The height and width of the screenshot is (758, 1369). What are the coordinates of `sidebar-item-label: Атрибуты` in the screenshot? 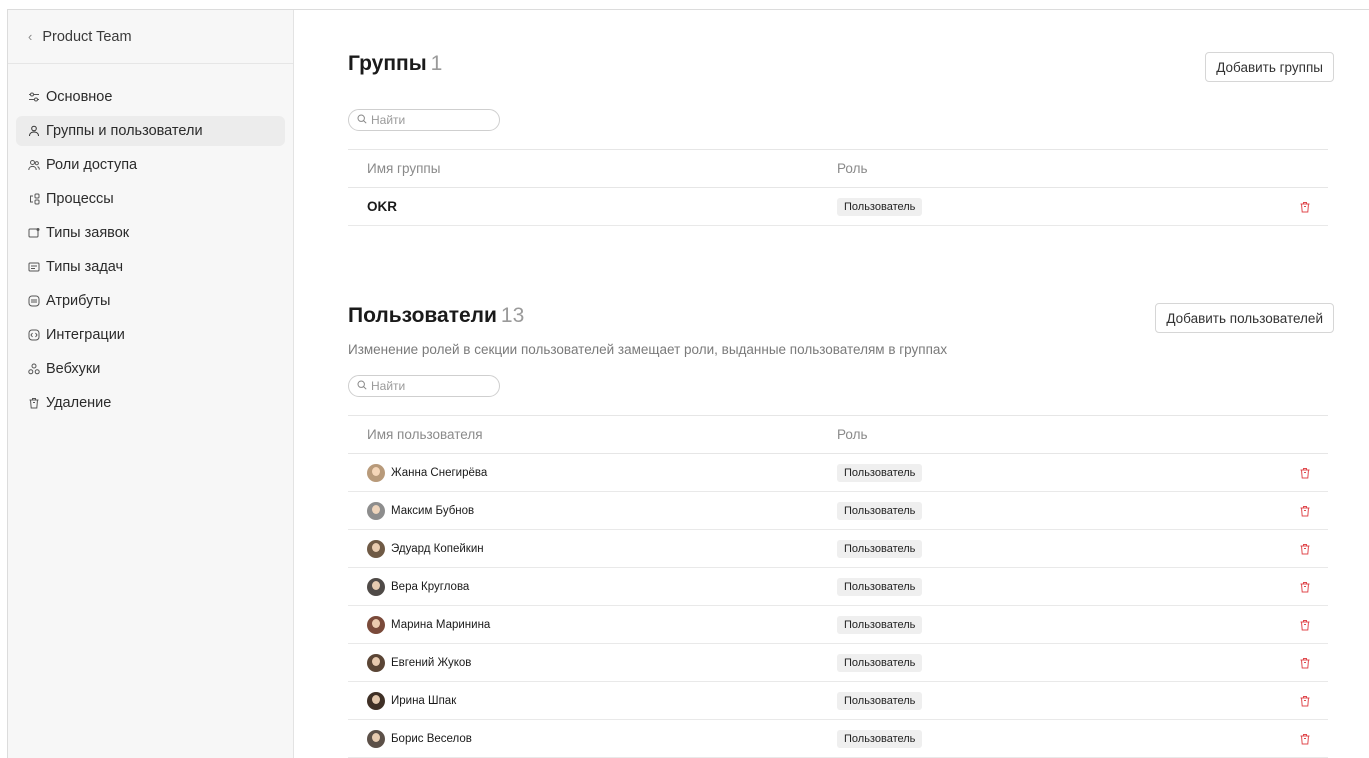 It's located at (78, 301).